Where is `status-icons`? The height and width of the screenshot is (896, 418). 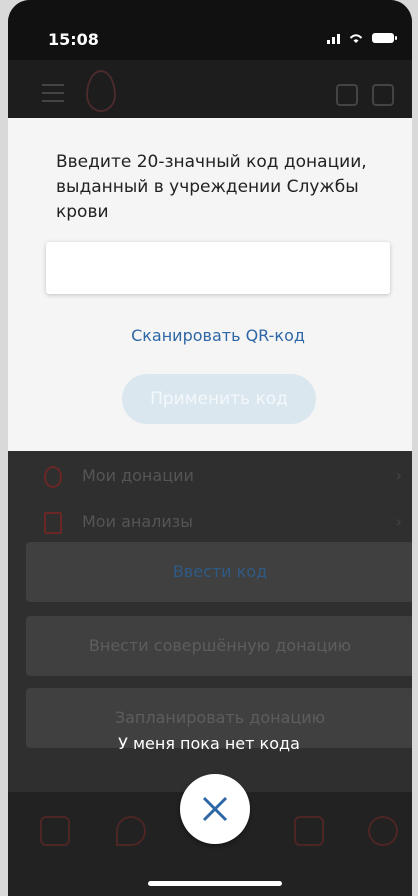 status-icons is located at coordinates (362, 38).